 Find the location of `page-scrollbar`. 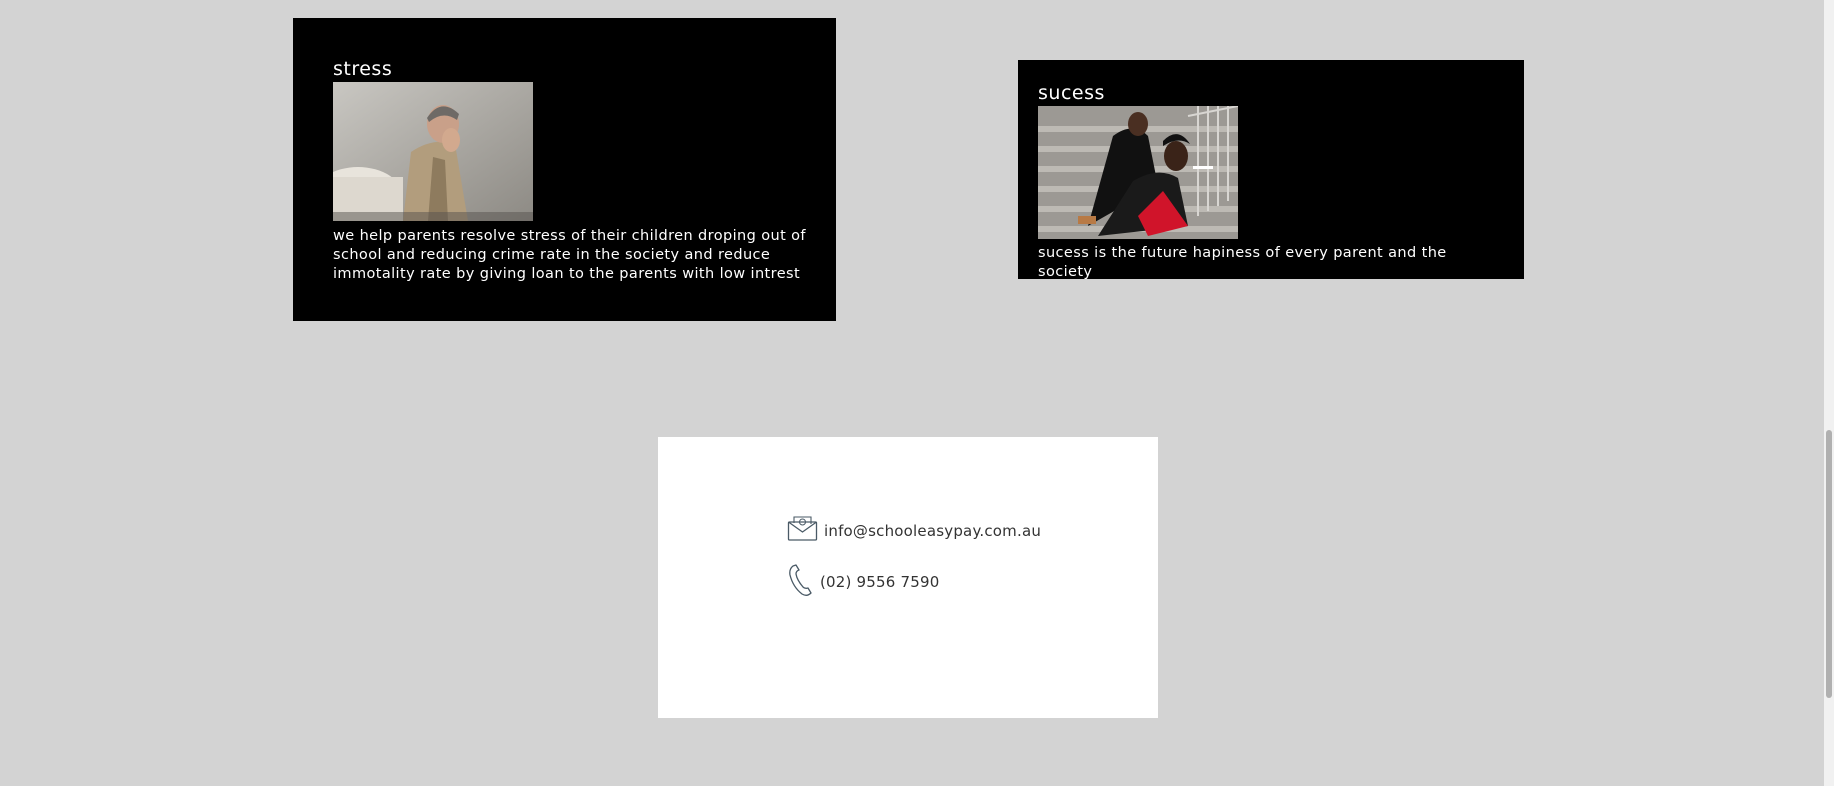

page-scrollbar is located at coordinates (1829, 393).